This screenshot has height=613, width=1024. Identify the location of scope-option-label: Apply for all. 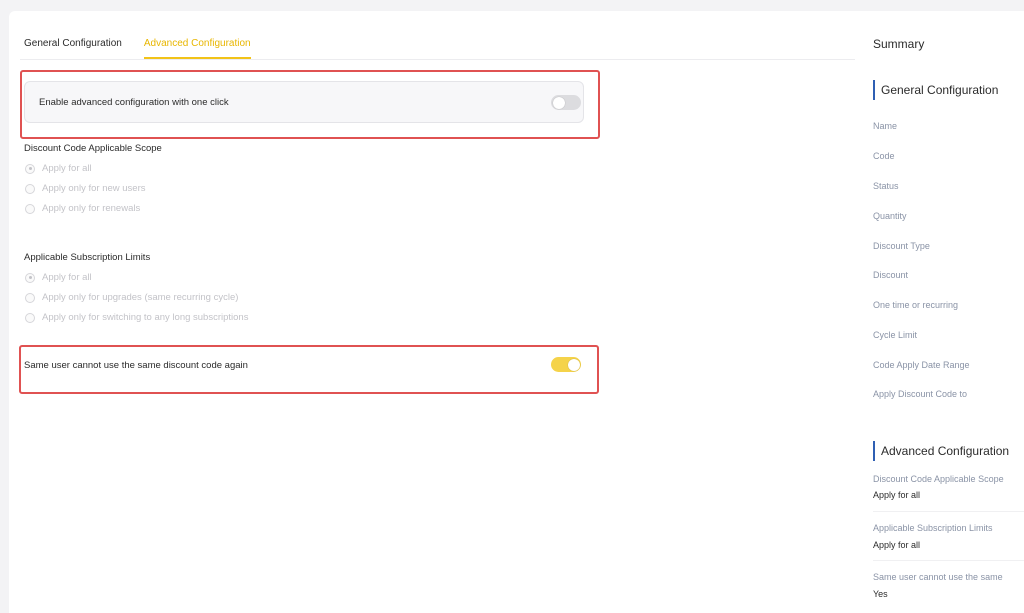
(67, 168).